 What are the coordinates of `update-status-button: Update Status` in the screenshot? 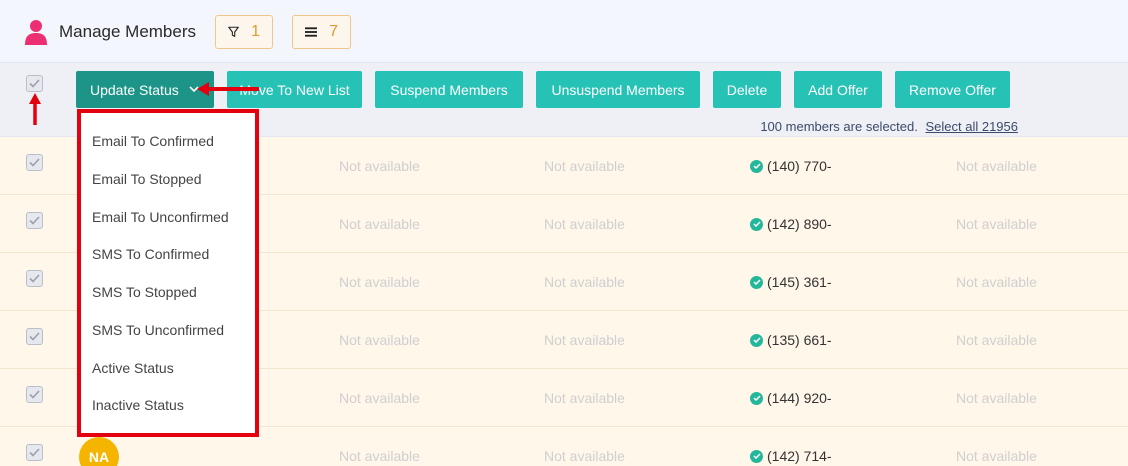 It's located at (145, 89).